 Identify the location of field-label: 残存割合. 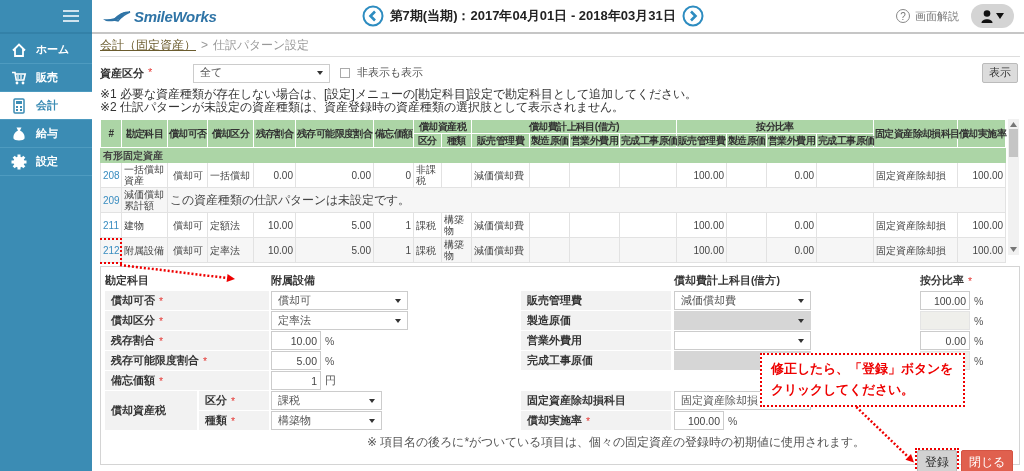
(133, 340).